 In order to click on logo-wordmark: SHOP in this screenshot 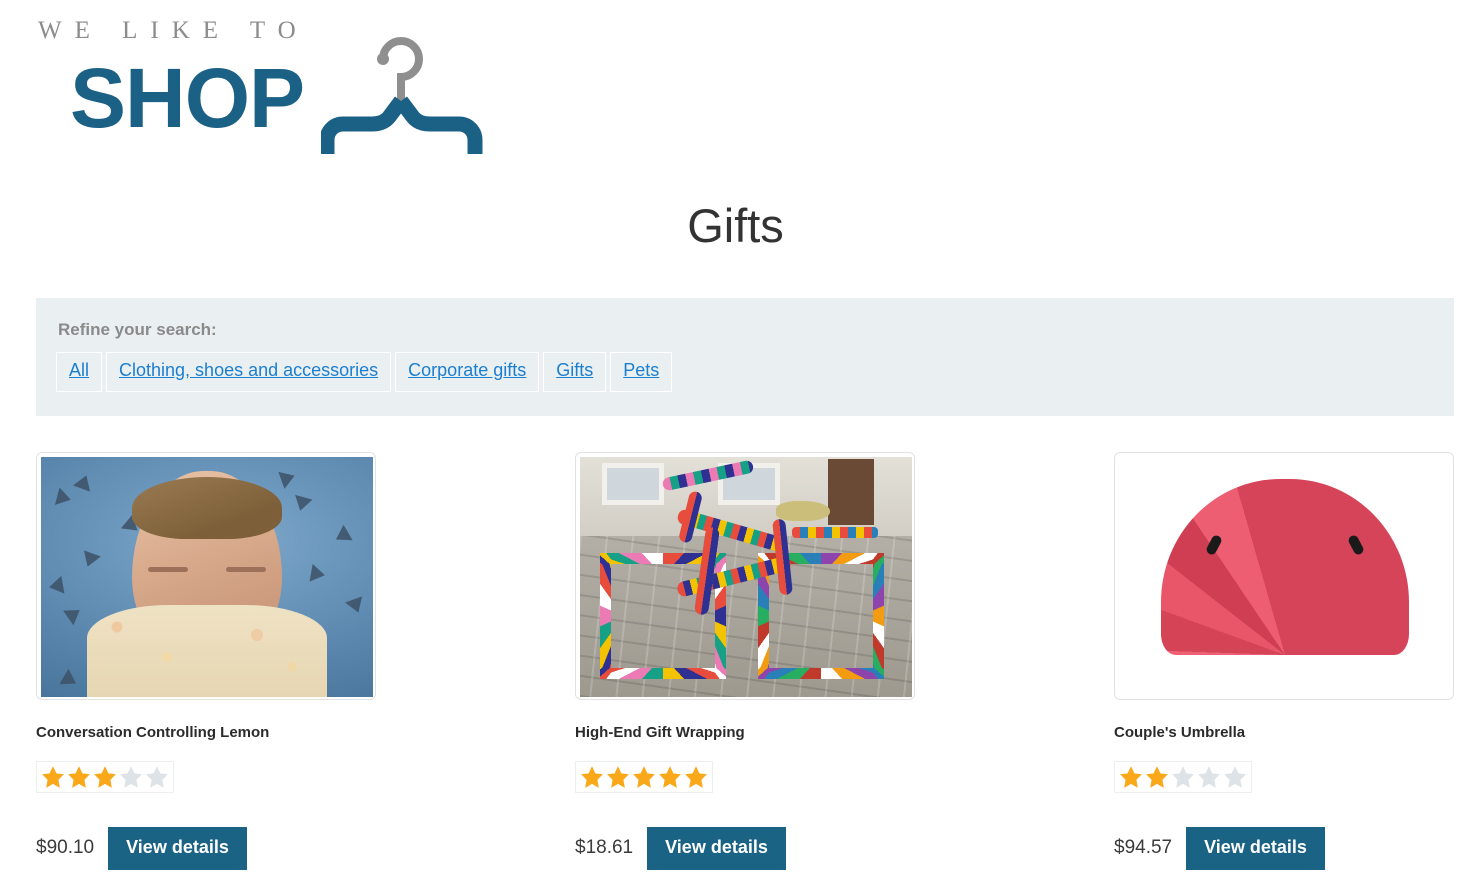, I will do `click(187, 98)`.